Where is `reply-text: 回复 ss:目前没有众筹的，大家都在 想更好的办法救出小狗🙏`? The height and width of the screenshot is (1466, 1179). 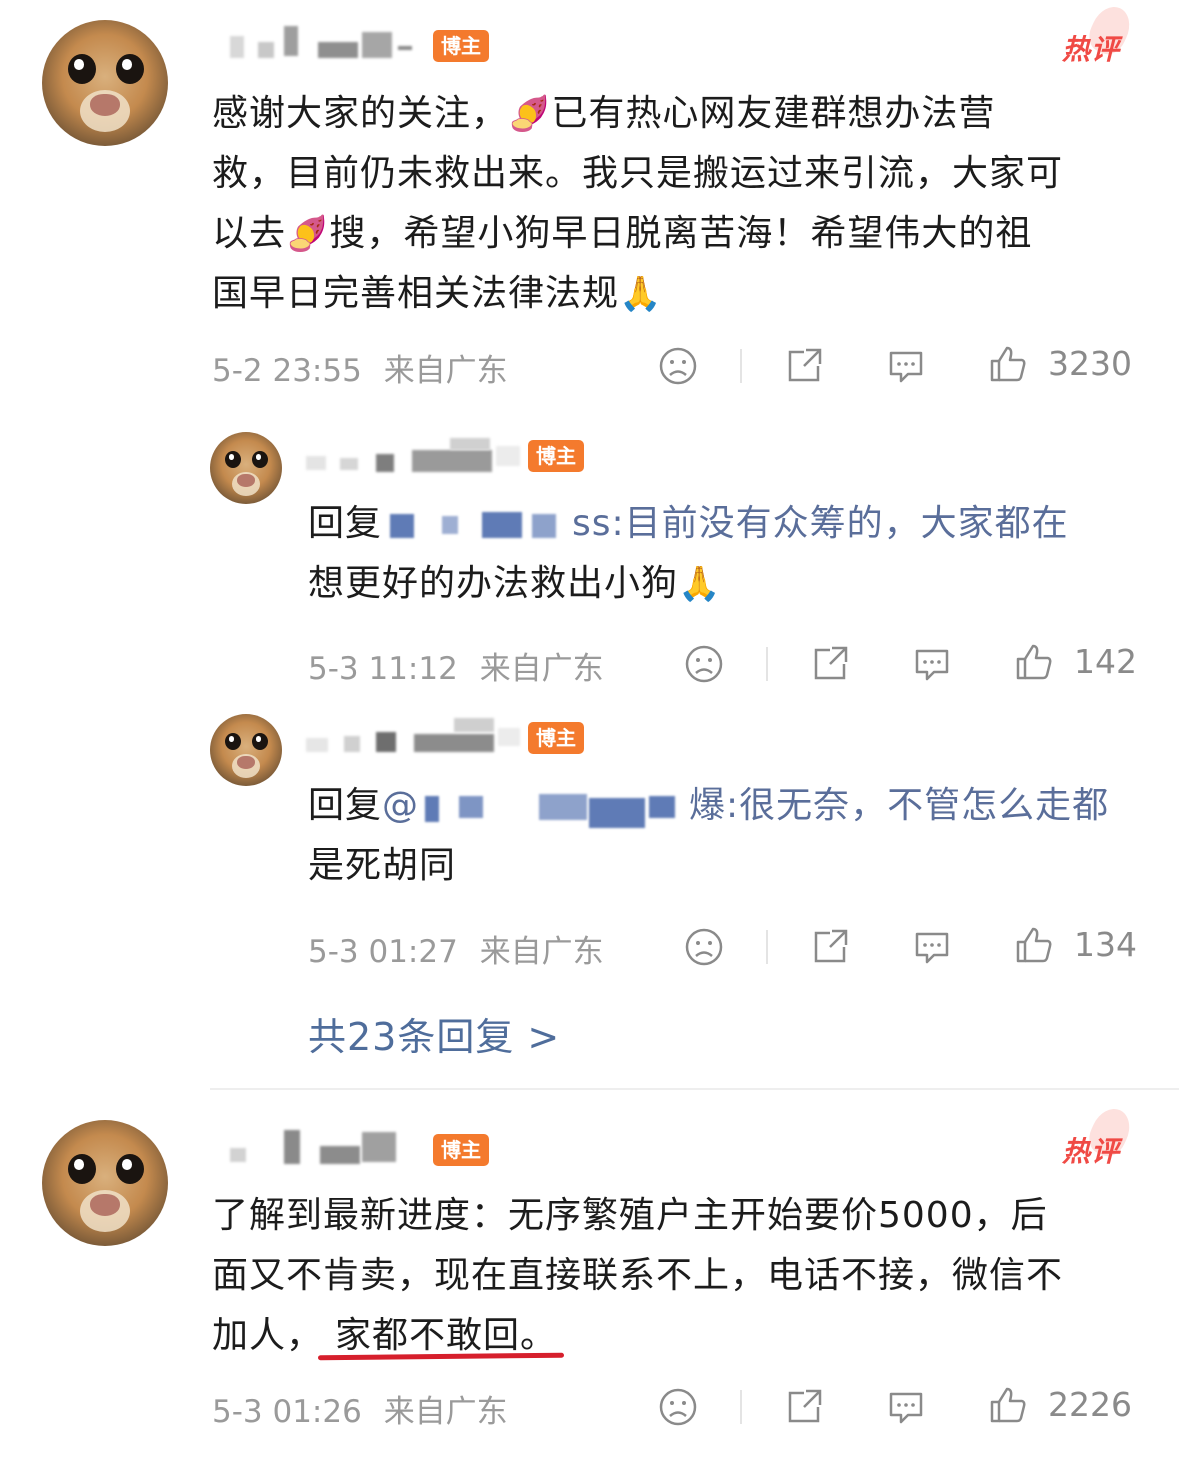
reply-text: 回复 ss:目前没有众筹的，大家都在 想更好的办法救出小狗🙏 is located at coordinates (688, 553).